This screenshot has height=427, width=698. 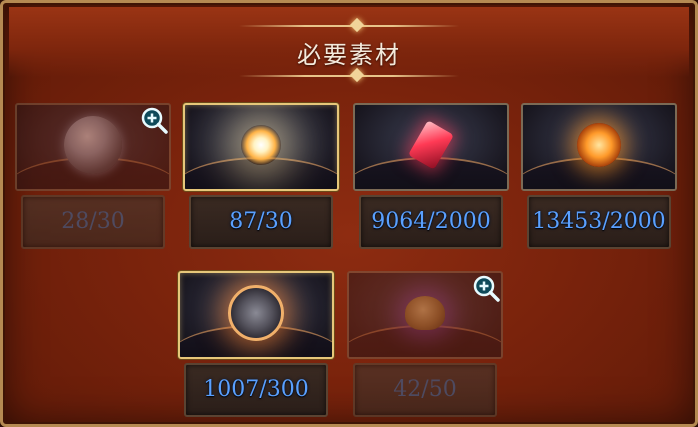 What do you see at coordinates (357, 25) in the screenshot?
I see `ornament-gem-top` at bounding box center [357, 25].